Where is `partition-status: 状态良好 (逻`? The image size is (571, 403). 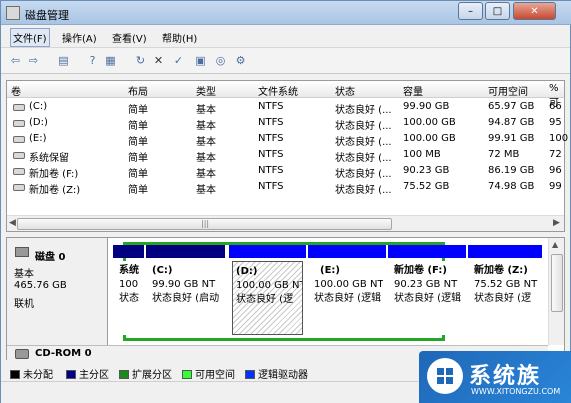 partition-status: 状态良好 (逻 is located at coordinates (265, 299).